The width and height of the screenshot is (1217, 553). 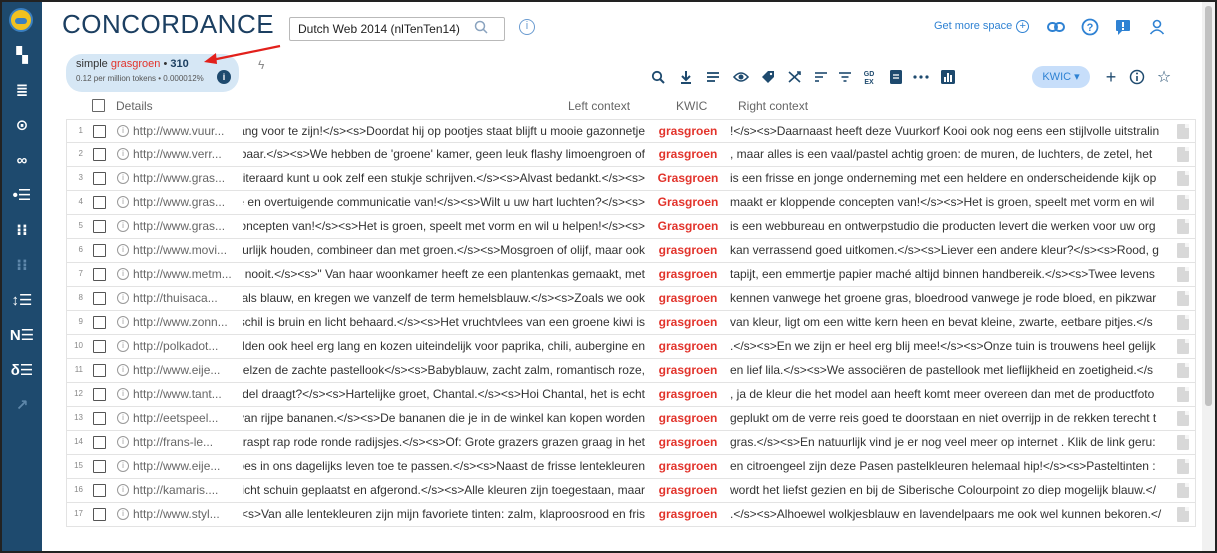 What do you see at coordinates (658, 77) in the screenshot?
I see `search-icon` at bounding box center [658, 77].